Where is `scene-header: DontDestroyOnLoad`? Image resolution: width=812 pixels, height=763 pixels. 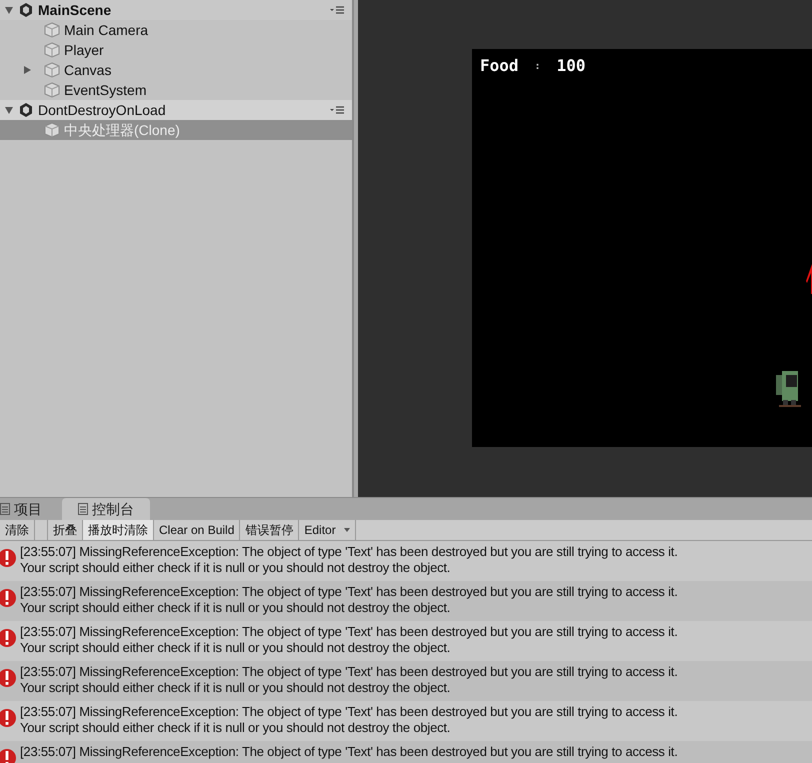
scene-header: DontDestroyOnLoad is located at coordinates (176, 110).